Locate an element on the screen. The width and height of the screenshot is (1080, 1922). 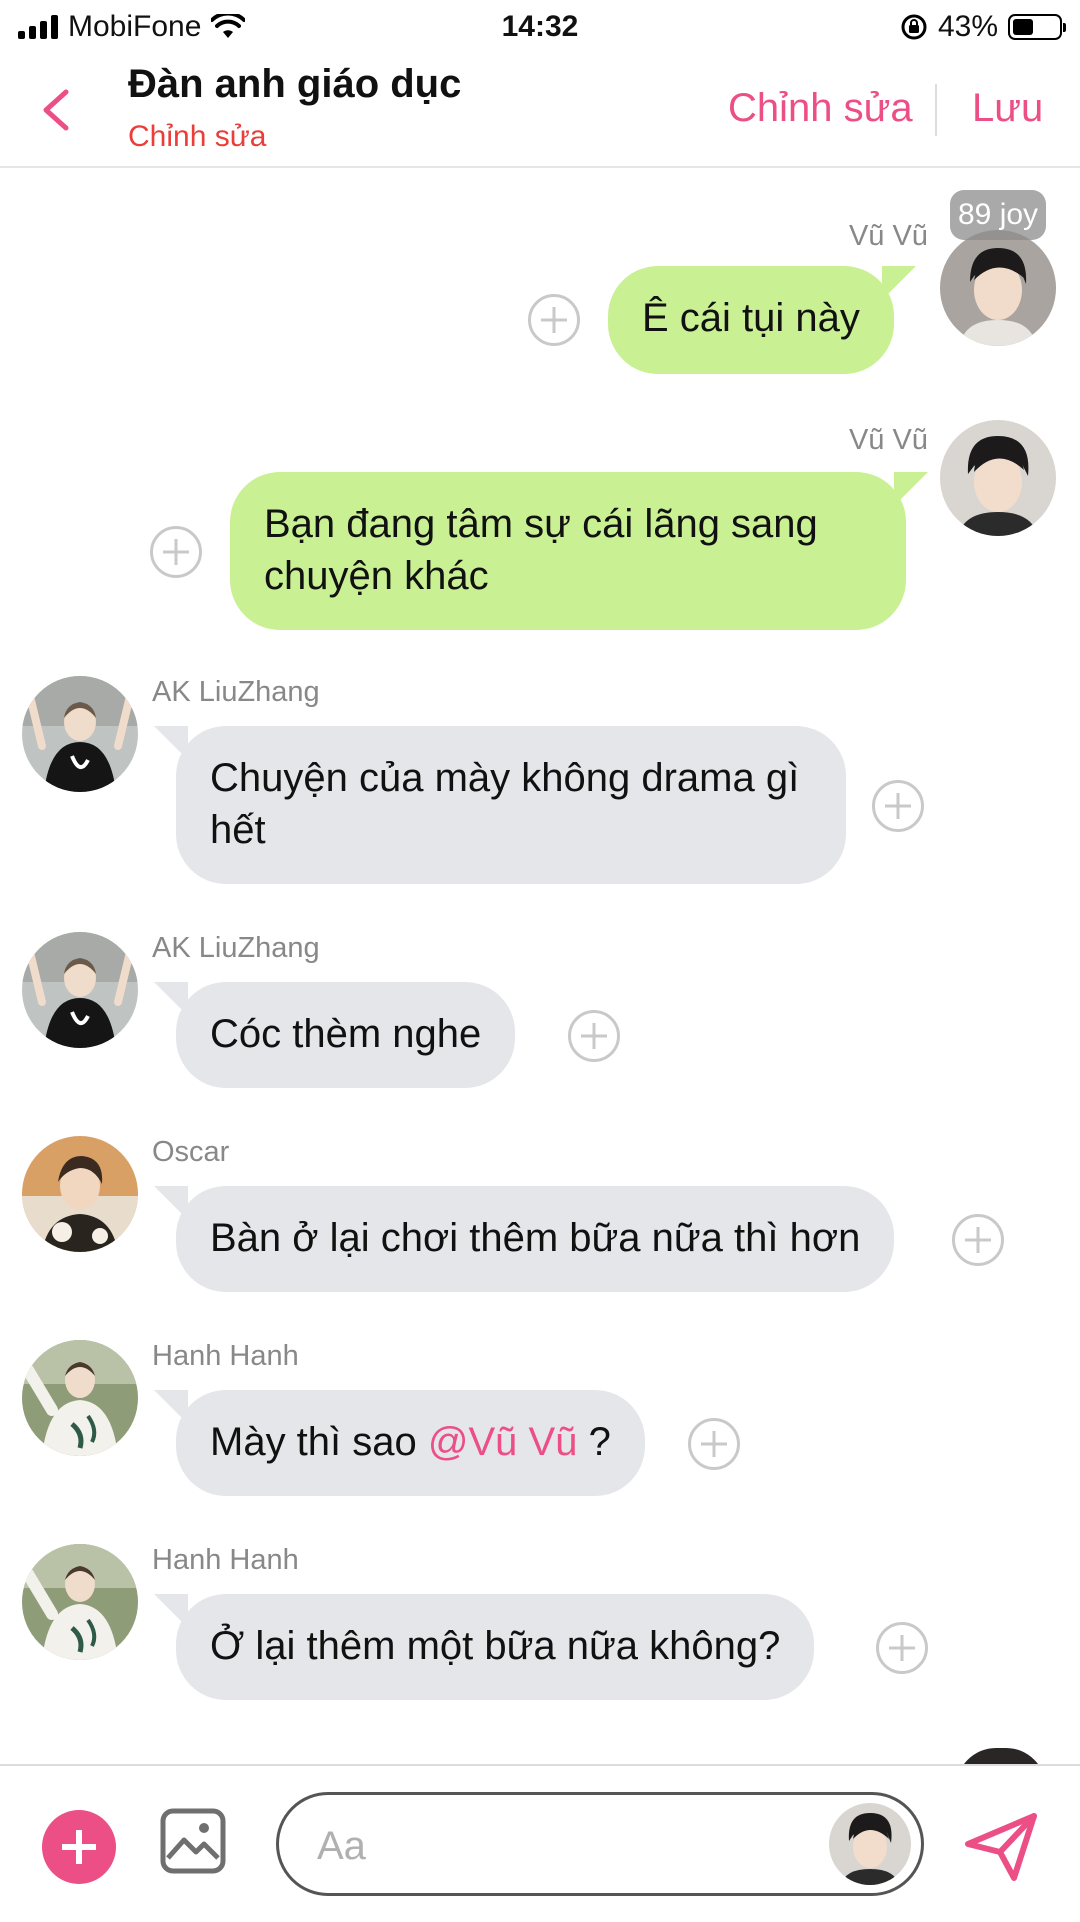
image-icon is located at coordinates (193, 1841).